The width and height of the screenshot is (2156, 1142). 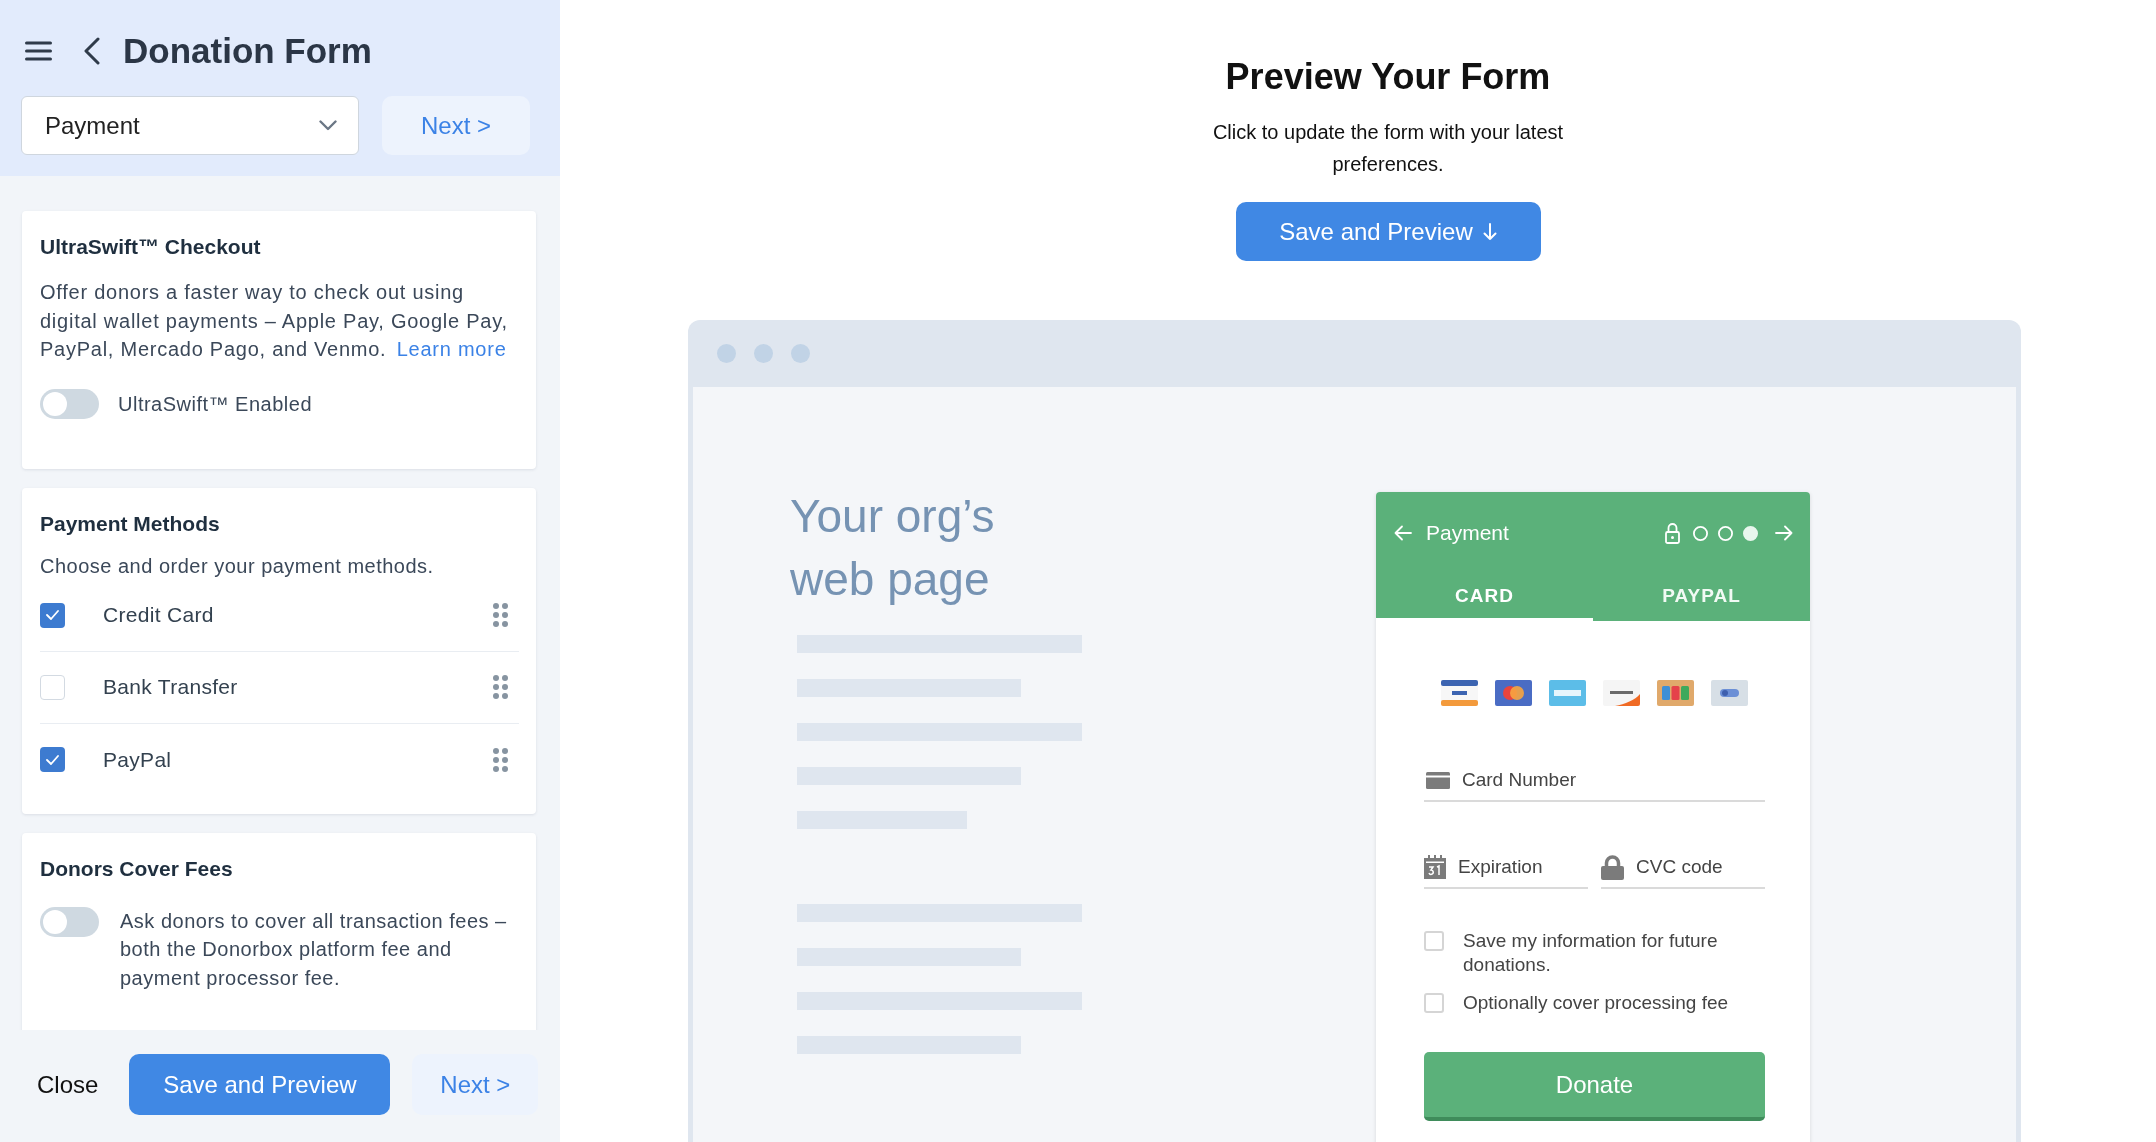 I want to click on chevron-left-icon, so click(x=91, y=51).